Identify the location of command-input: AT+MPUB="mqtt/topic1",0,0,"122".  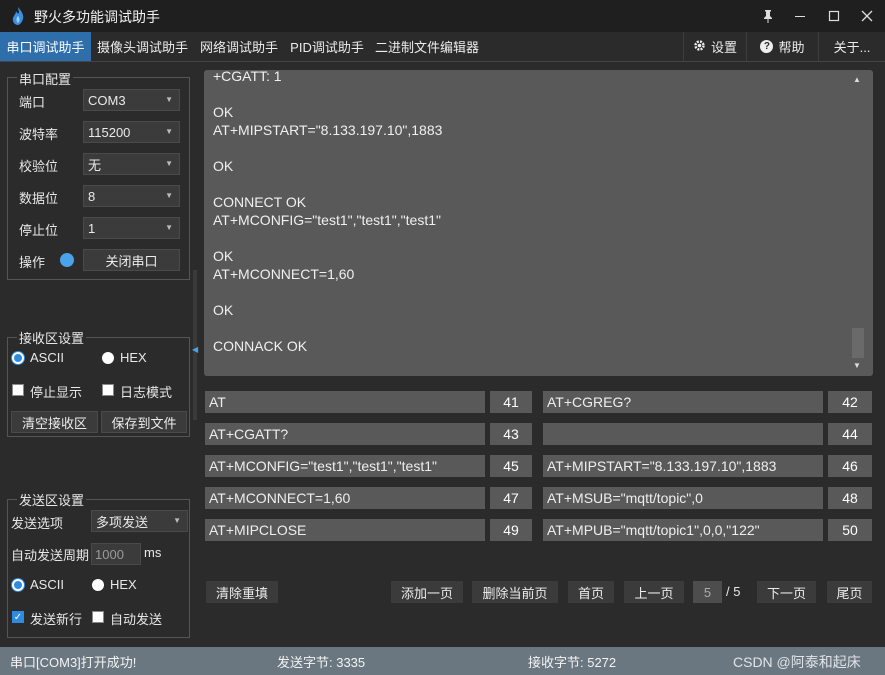
(683, 530).